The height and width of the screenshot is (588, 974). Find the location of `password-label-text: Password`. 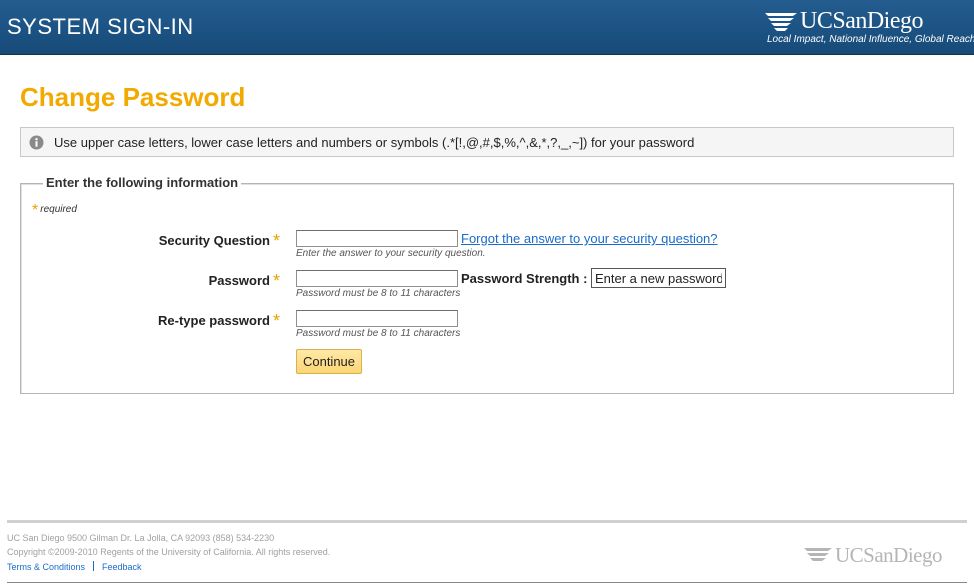

password-label-text: Password is located at coordinates (239, 280).